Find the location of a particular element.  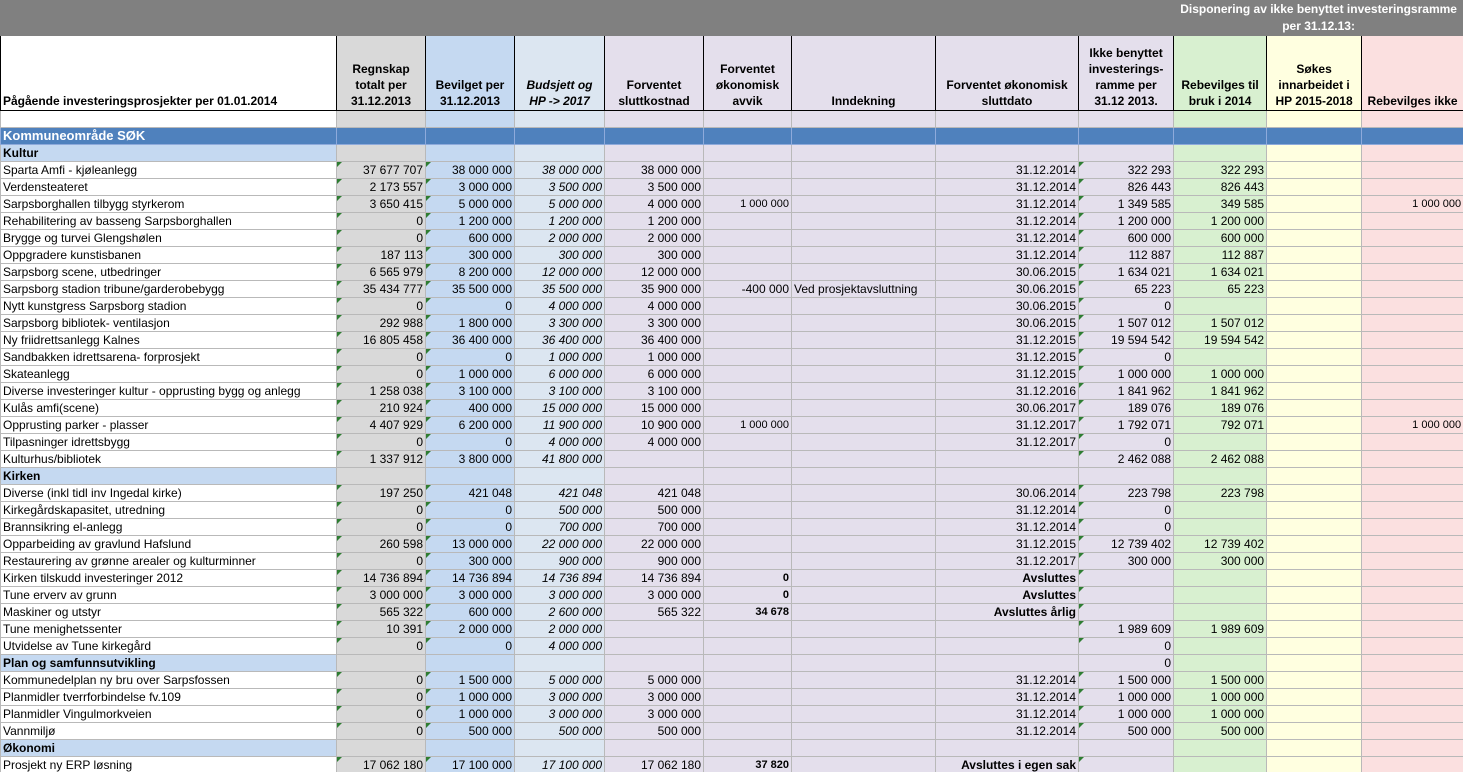

budsjett-cell: 900 000 is located at coordinates (559, 561).